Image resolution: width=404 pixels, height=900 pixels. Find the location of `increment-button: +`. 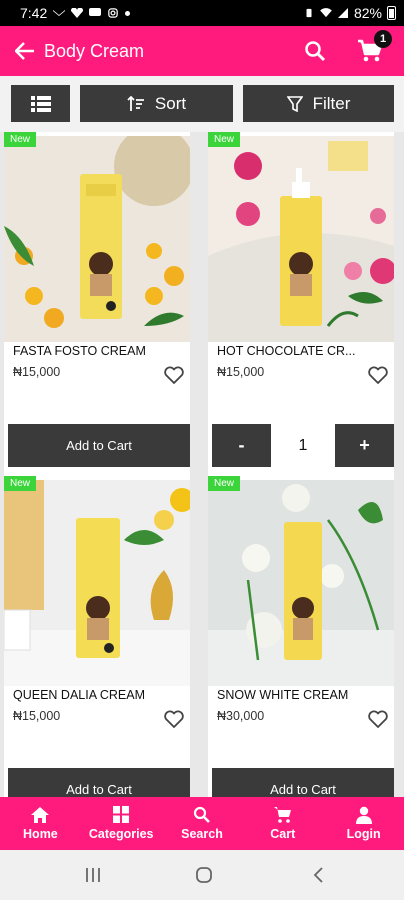

increment-button: + is located at coordinates (364, 445).